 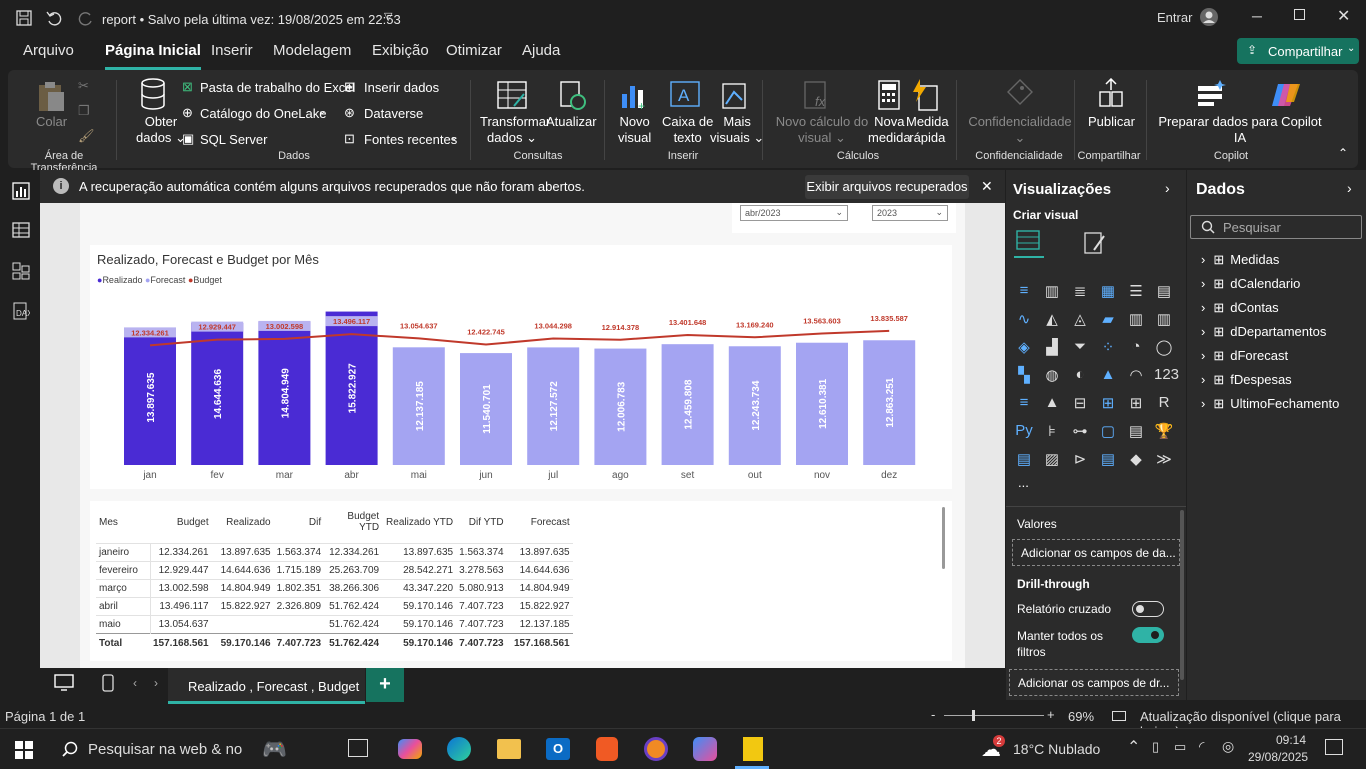 What do you see at coordinates (1164, 347) in the screenshot?
I see `donut-visual-icon: ◯` at bounding box center [1164, 347].